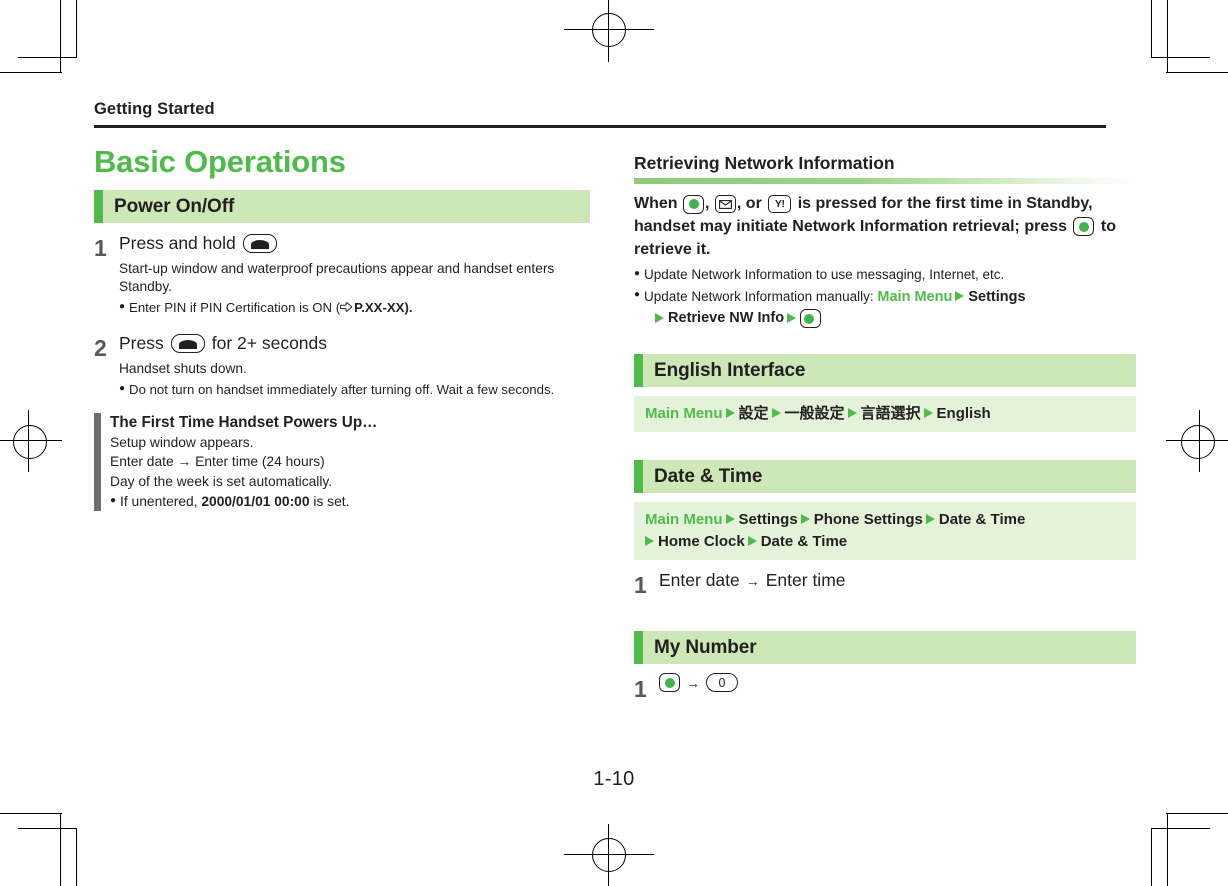  I want to click on lead-text-3: , or, so click(749, 204).